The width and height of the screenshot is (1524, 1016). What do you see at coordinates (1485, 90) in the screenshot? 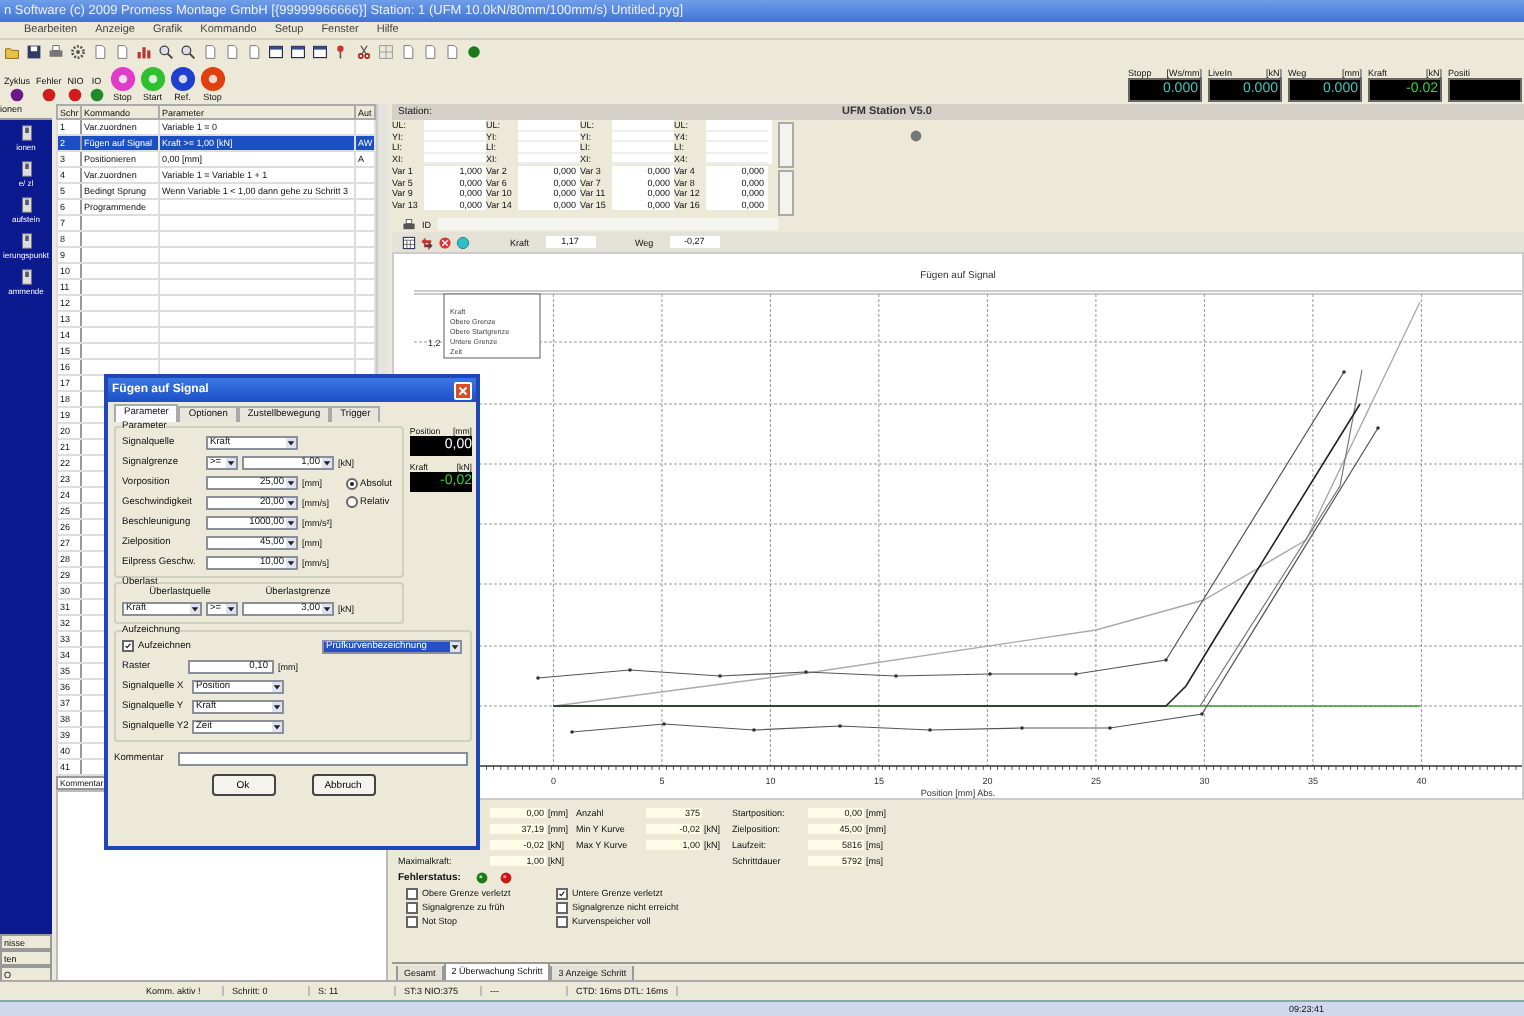
I see `readout-display` at bounding box center [1485, 90].